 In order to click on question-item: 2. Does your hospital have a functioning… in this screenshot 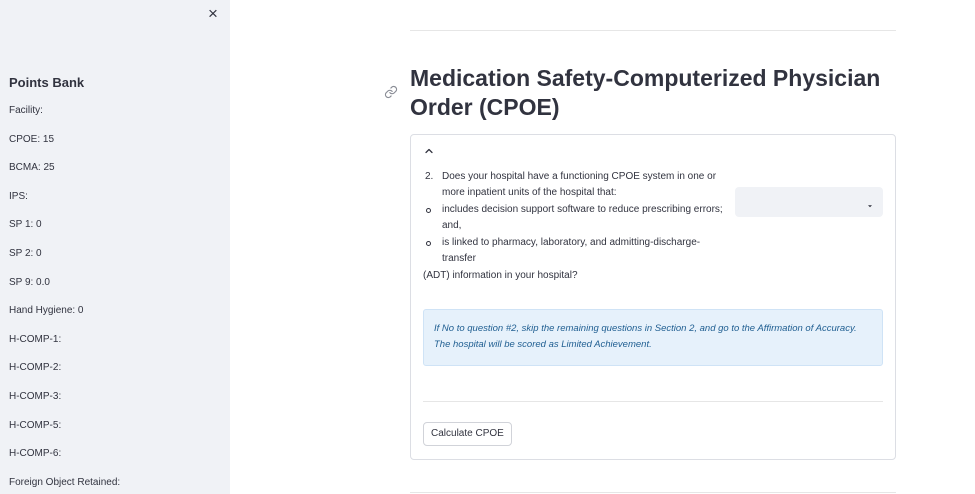, I will do `click(573, 184)`.